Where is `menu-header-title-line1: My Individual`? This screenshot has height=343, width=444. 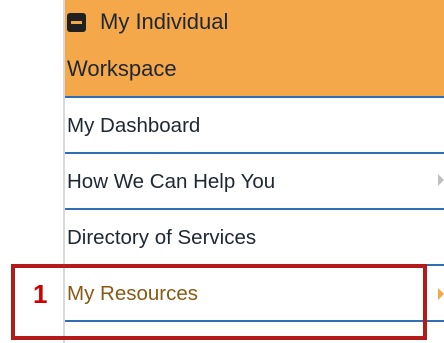
menu-header-title-line1: My Individual is located at coordinates (164, 21).